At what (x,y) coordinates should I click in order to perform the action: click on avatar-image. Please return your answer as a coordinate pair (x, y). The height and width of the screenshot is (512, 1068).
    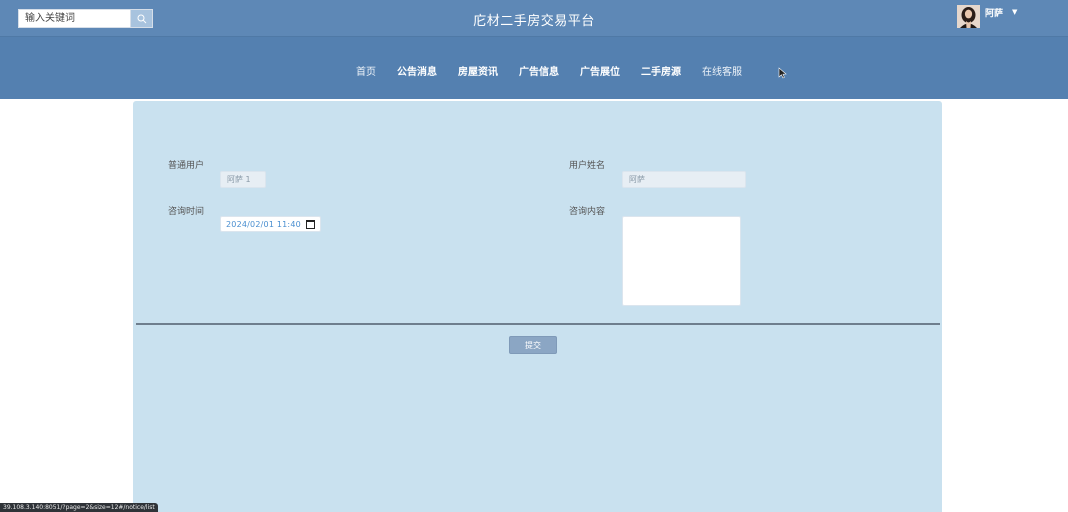
    Looking at the image, I should click on (968, 16).